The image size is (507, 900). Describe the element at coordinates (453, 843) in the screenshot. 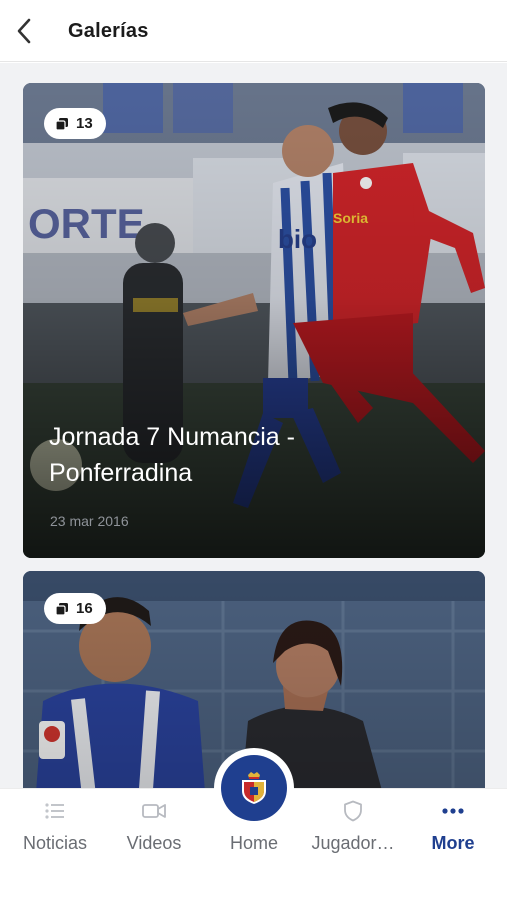

I see `tab-label: More` at that location.